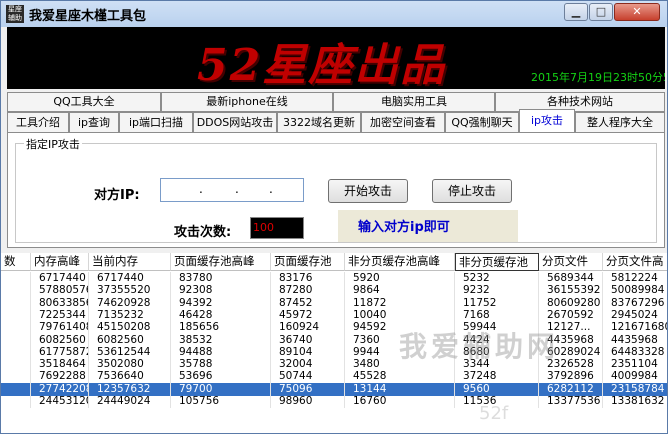  What do you see at coordinates (620, 122) in the screenshot?
I see `tab-prank-programs: 整人程序大全` at bounding box center [620, 122].